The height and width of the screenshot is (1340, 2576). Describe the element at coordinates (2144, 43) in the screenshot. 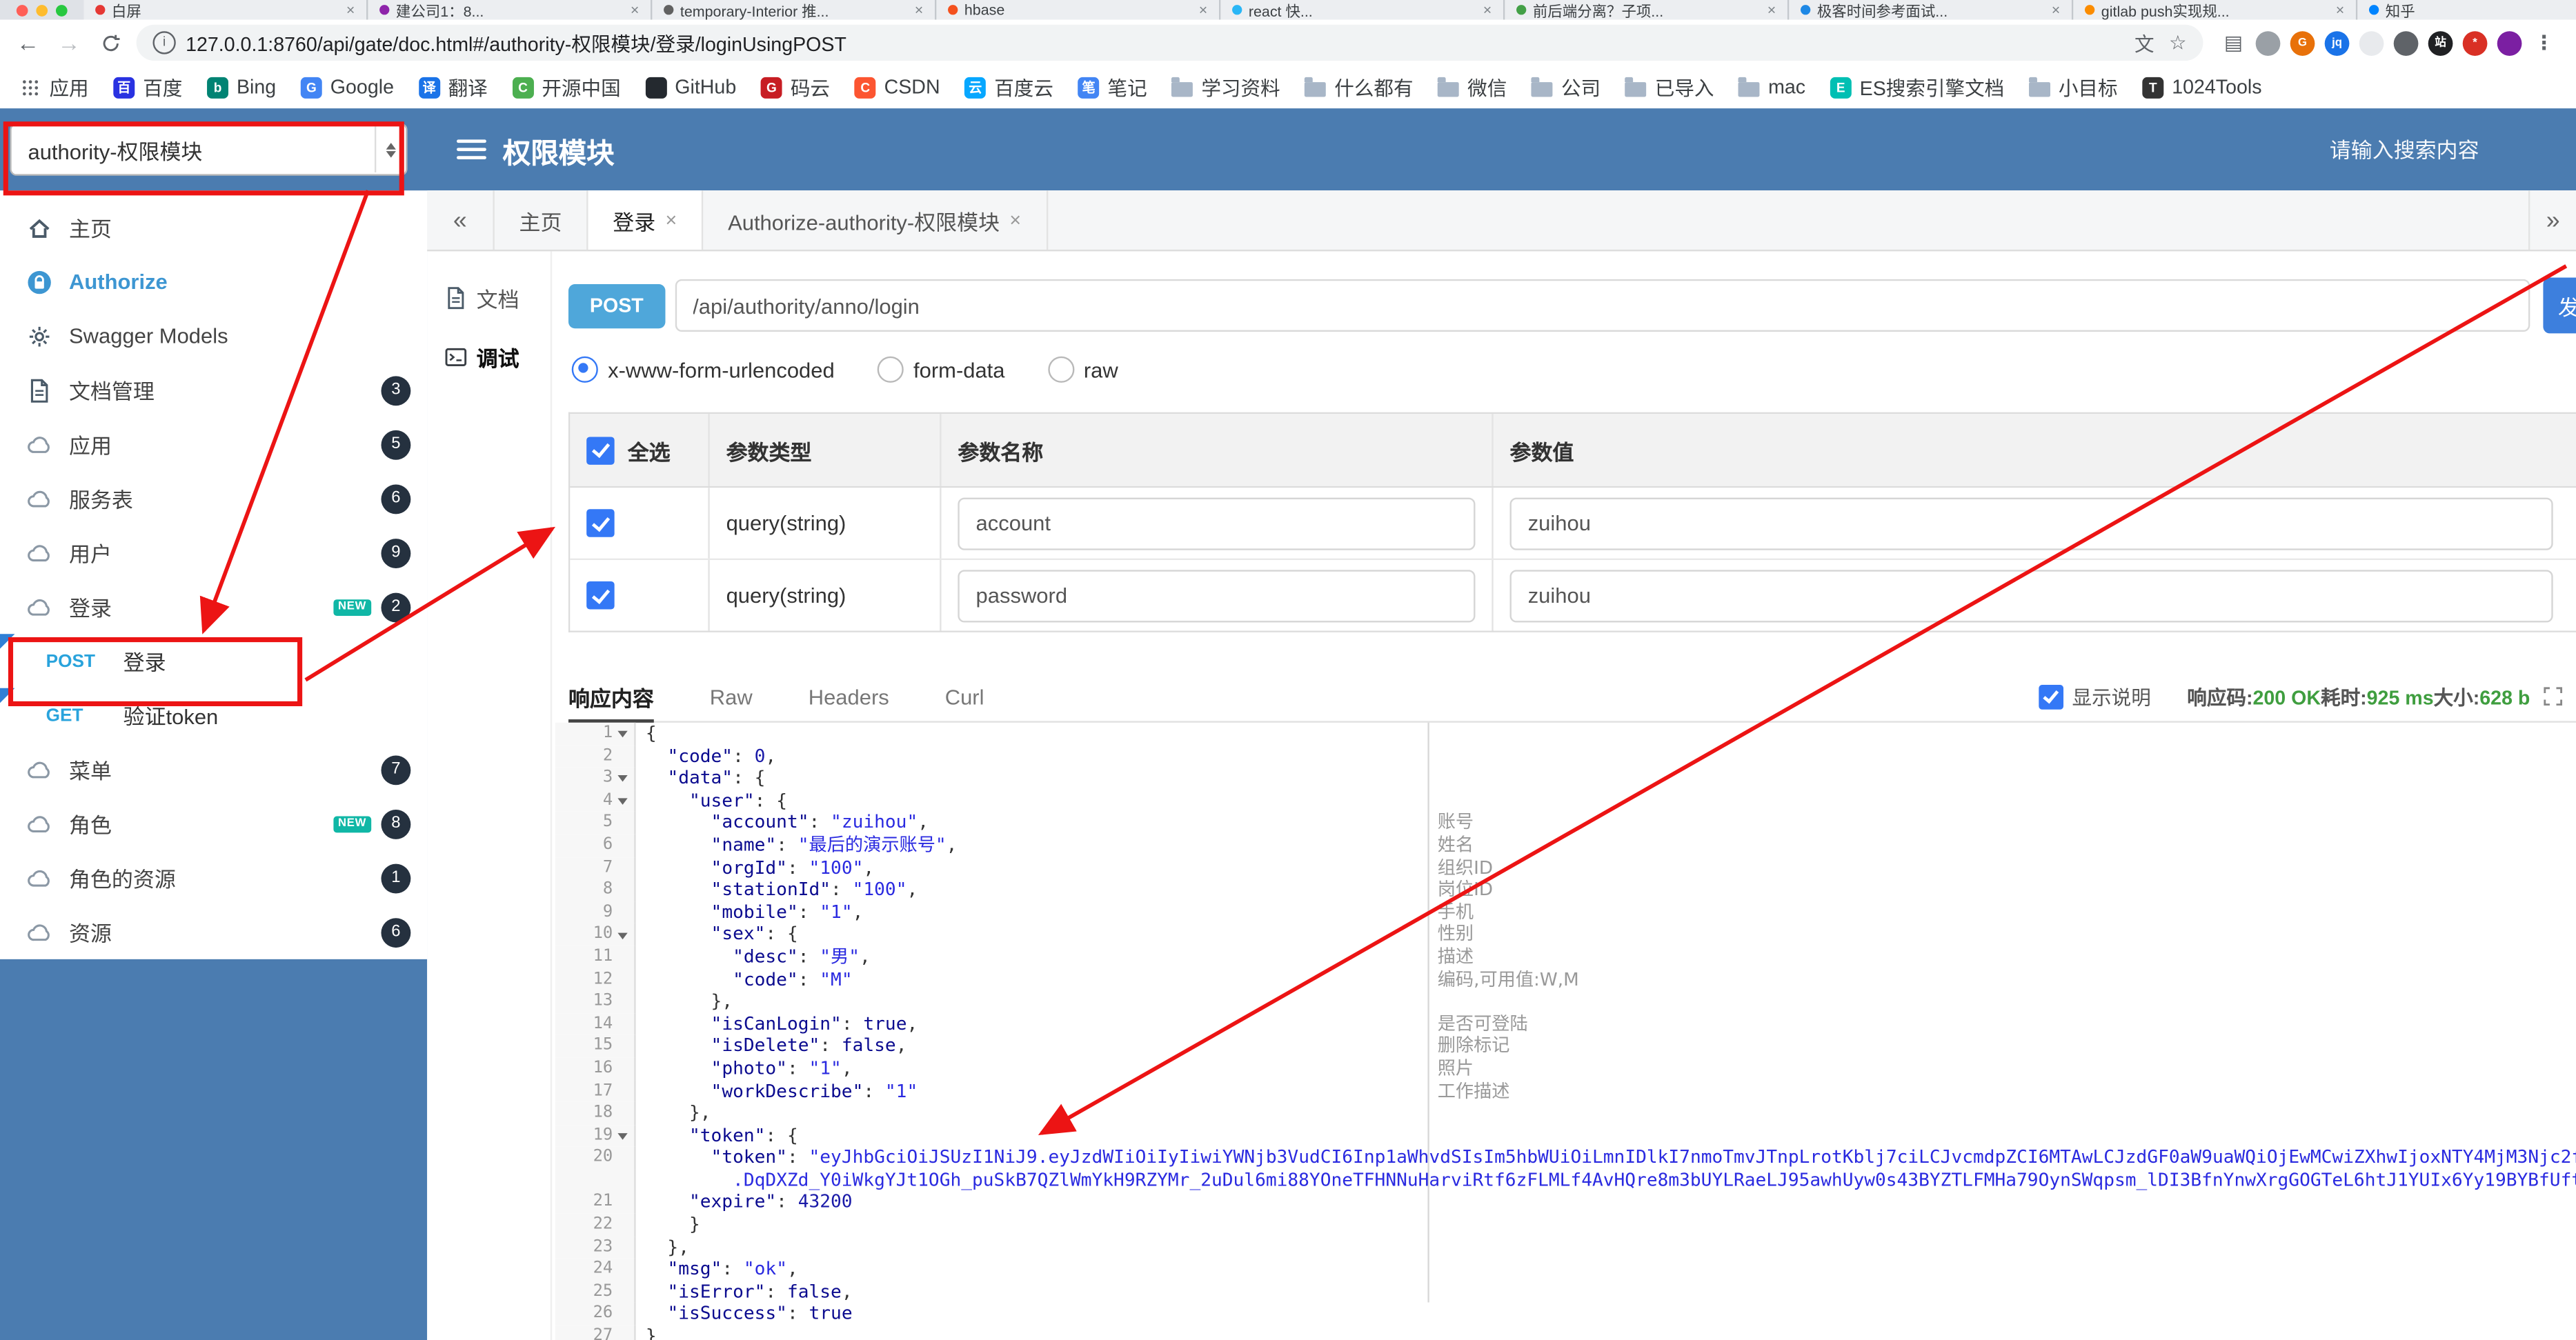

I see `translate-icon: 文` at that location.